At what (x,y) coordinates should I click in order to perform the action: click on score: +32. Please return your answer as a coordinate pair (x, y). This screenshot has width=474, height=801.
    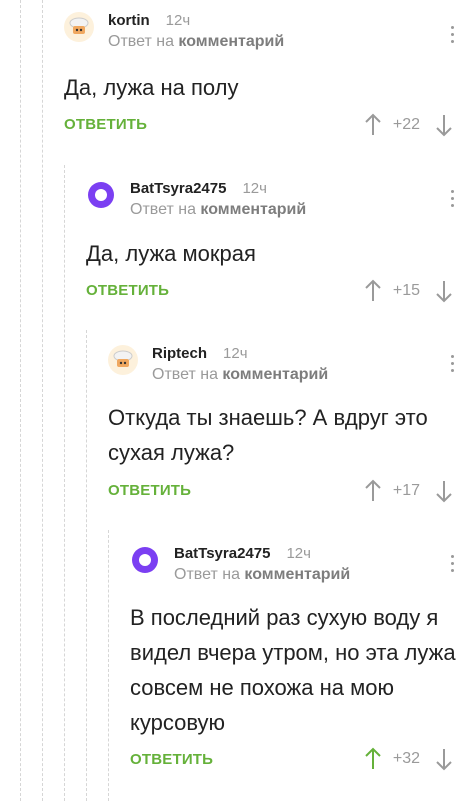
    Looking at the image, I should click on (406, 758).